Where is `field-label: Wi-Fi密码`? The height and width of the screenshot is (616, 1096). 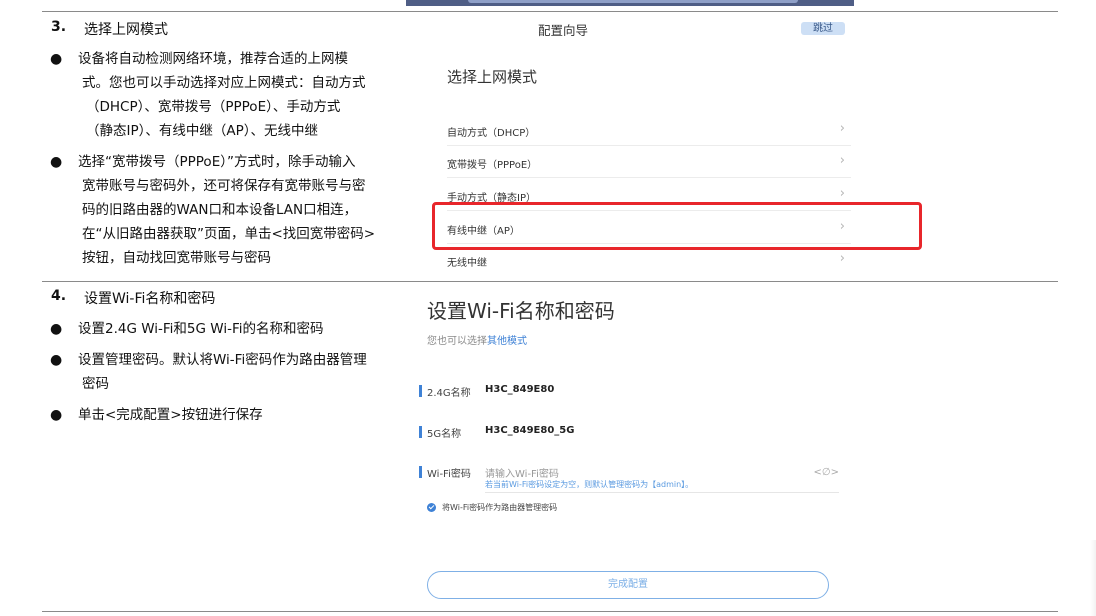 field-label: Wi-Fi密码 is located at coordinates (449, 474).